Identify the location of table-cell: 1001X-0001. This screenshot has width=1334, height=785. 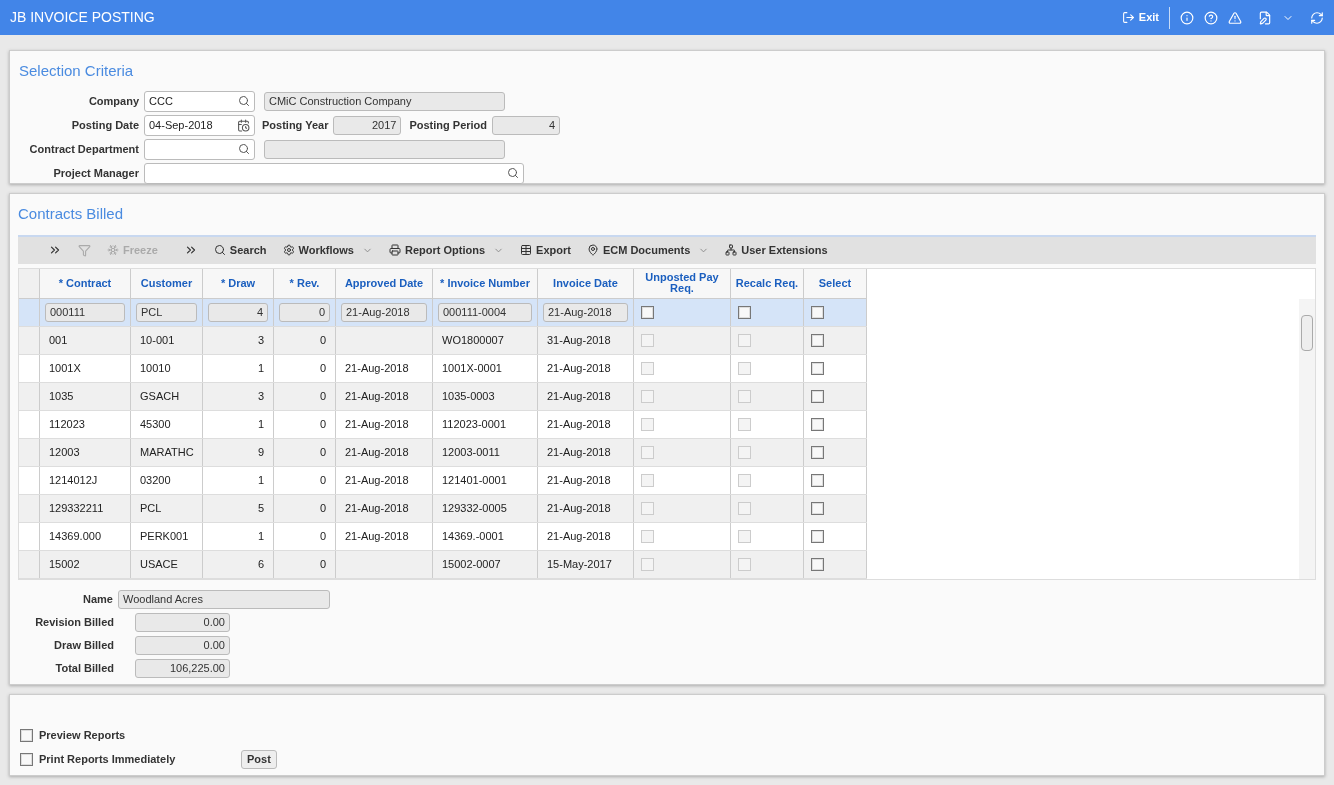
(485, 368).